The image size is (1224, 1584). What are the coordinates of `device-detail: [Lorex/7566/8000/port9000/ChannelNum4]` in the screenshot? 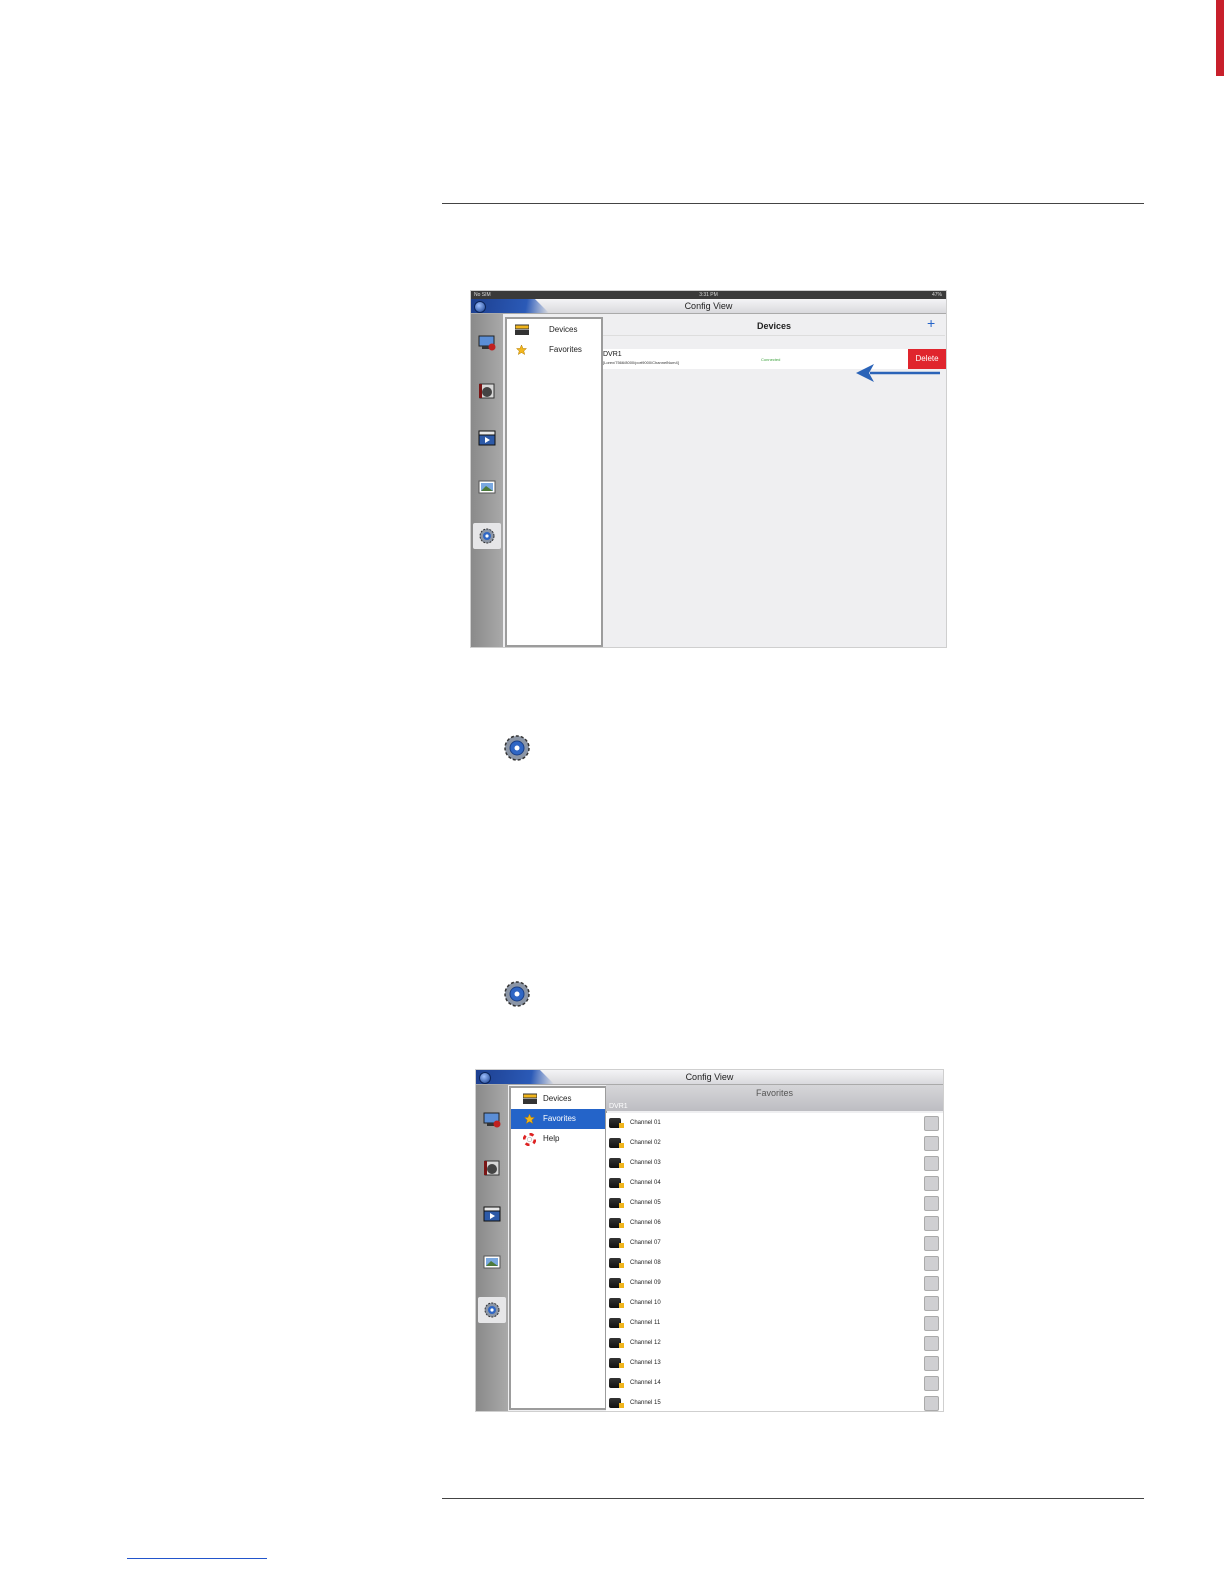 It's located at (641, 362).